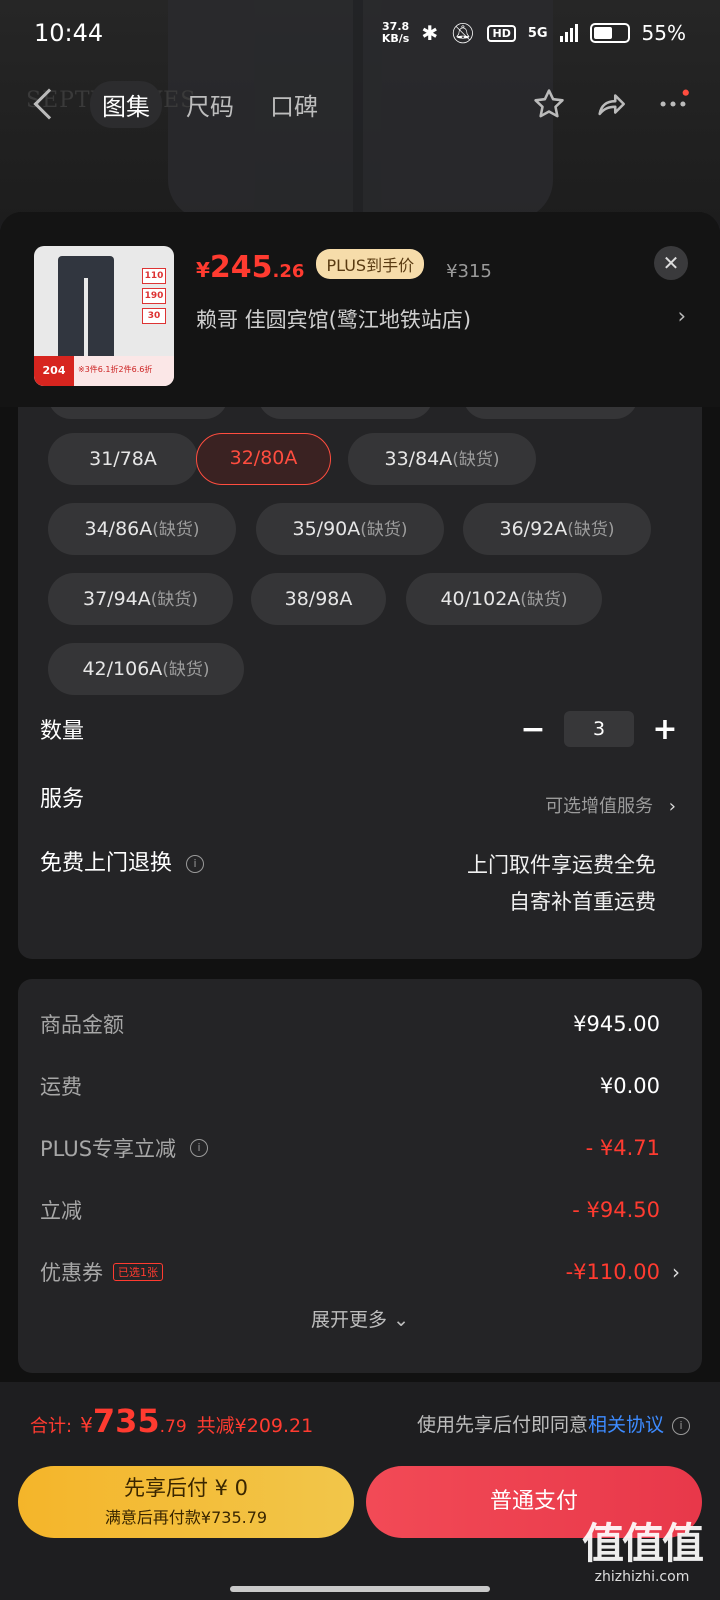 This screenshot has height=1600, width=720. Describe the element at coordinates (463, 33) in the screenshot. I see `mute-icon: 🔕︎` at that location.